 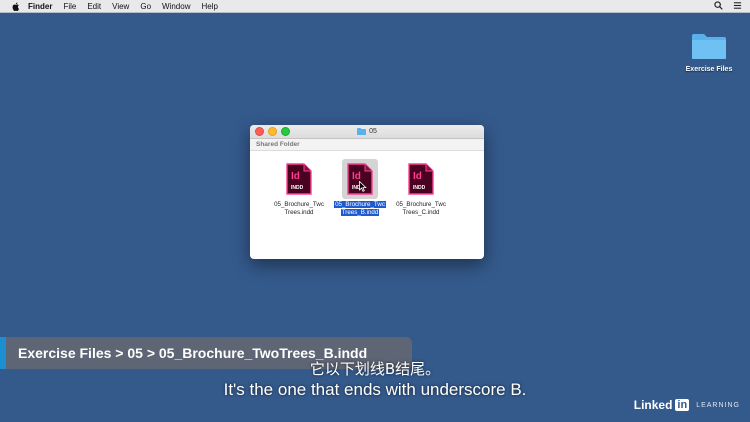 What do you see at coordinates (718, 5) in the screenshot?
I see `search-icon` at bounding box center [718, 5].